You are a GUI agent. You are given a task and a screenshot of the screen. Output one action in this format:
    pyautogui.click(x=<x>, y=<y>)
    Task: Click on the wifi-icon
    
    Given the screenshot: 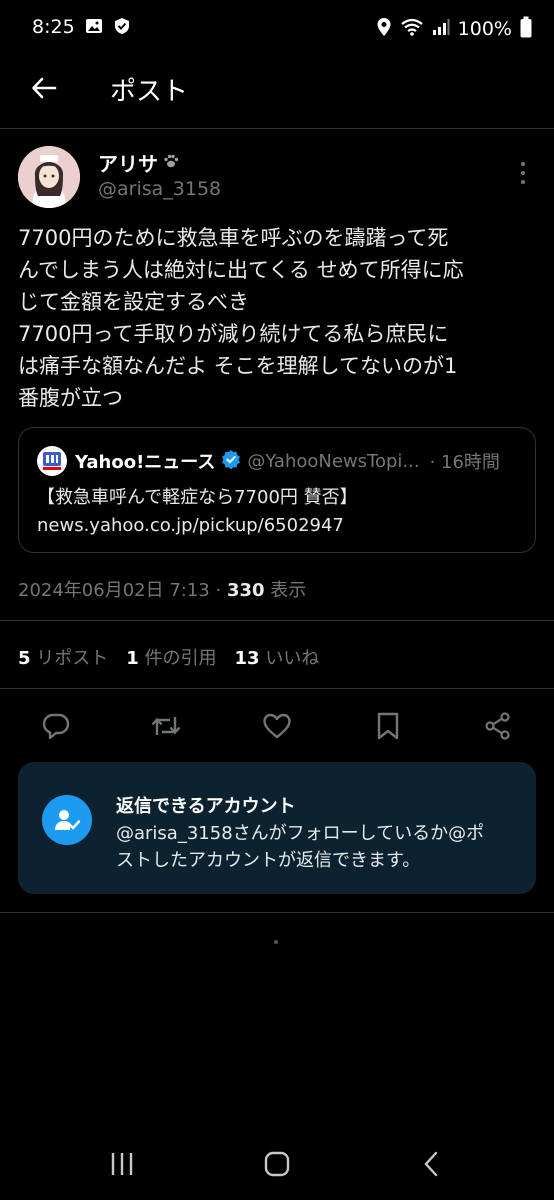 What is the action you would take?
    pyautogui.click(x=412, y=29)
    